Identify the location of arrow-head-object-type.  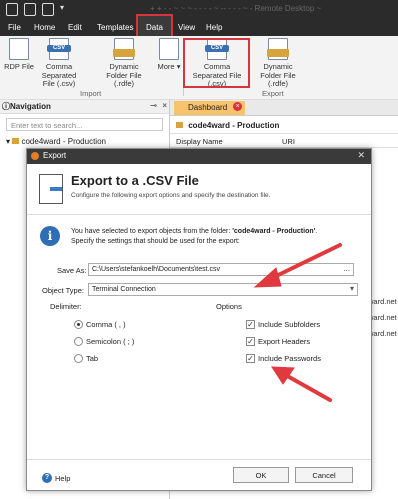
(267, 277).